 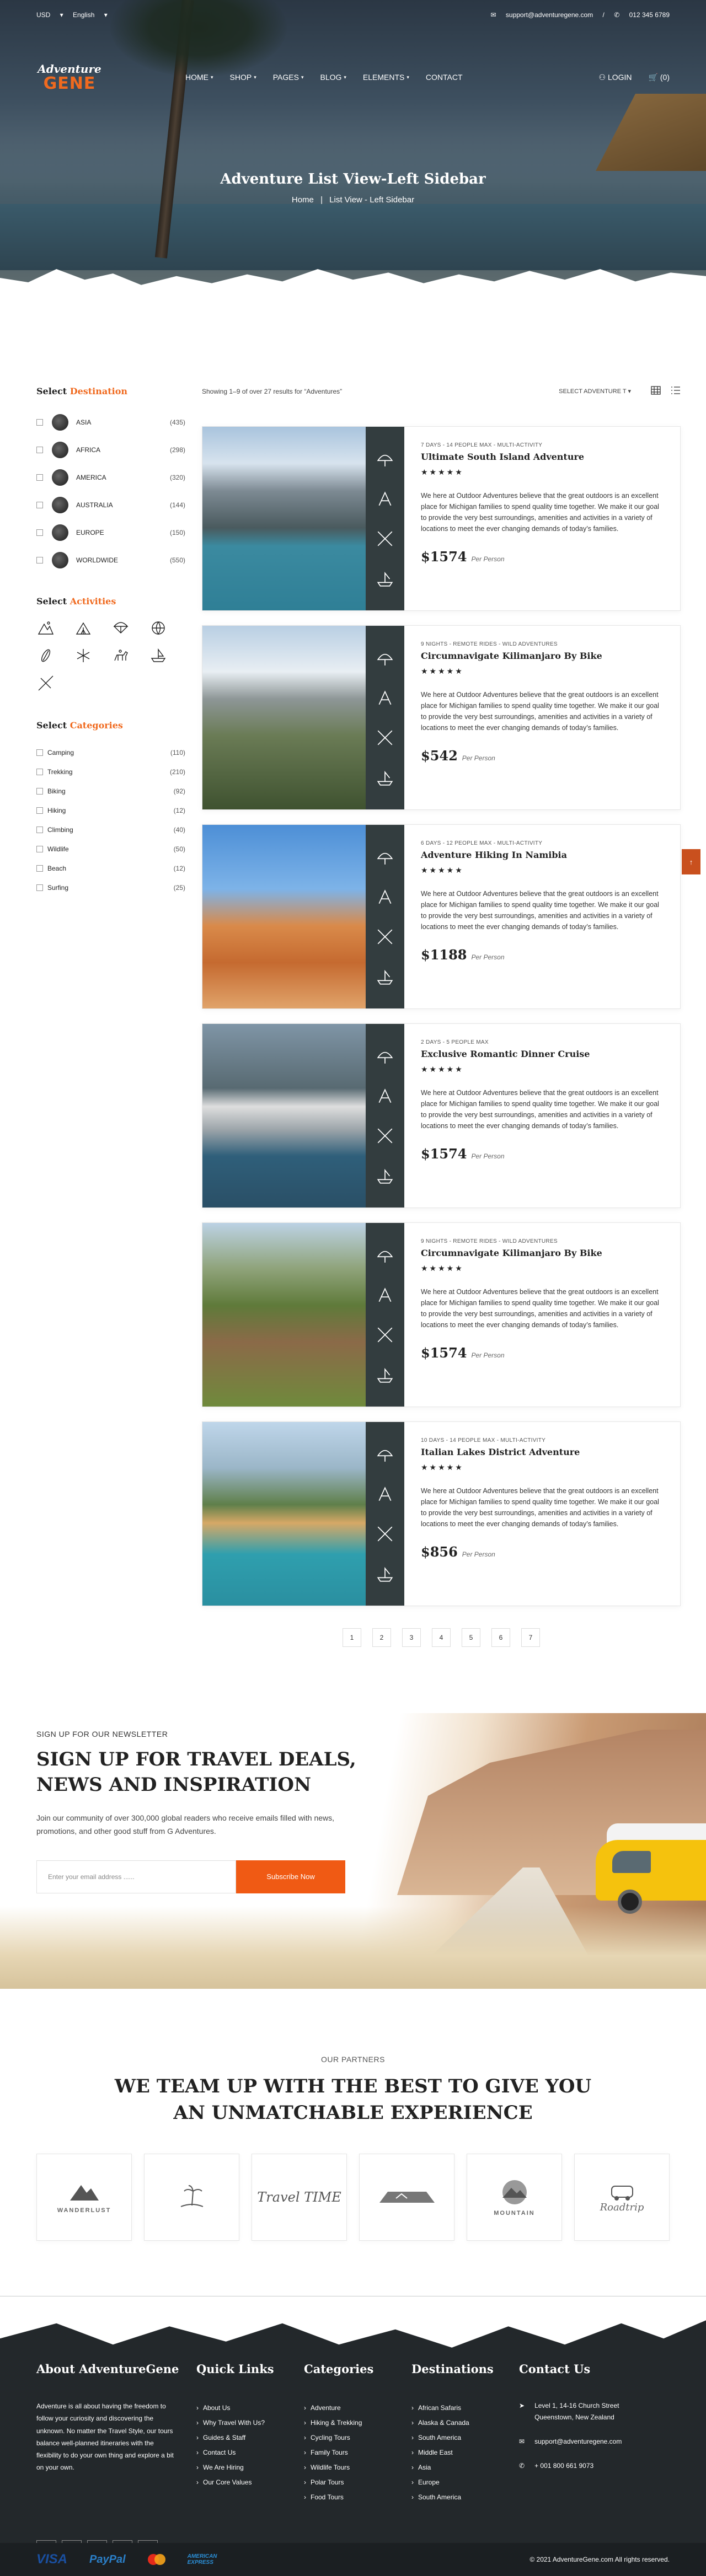 What do you see at coordinates (199, 77) in the screenshot?
I see `menu-home: HOME ▾` at bounding box center [199, 77].